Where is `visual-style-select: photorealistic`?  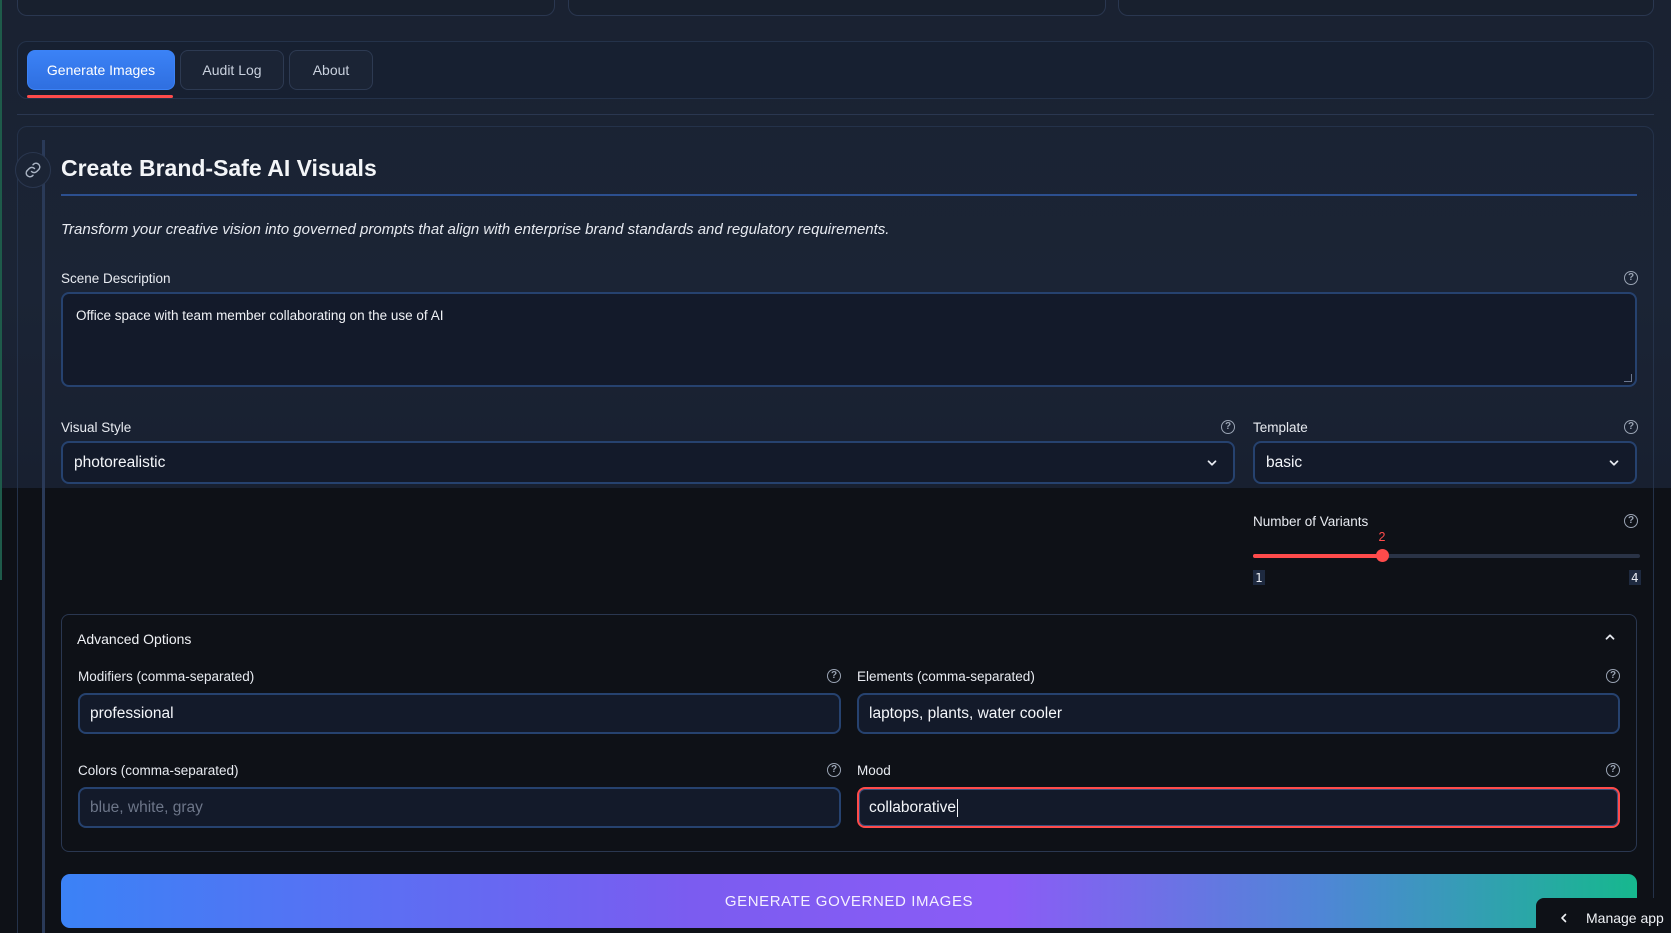 visual-style-select: photorealistic is located at coordinates (648, 462).